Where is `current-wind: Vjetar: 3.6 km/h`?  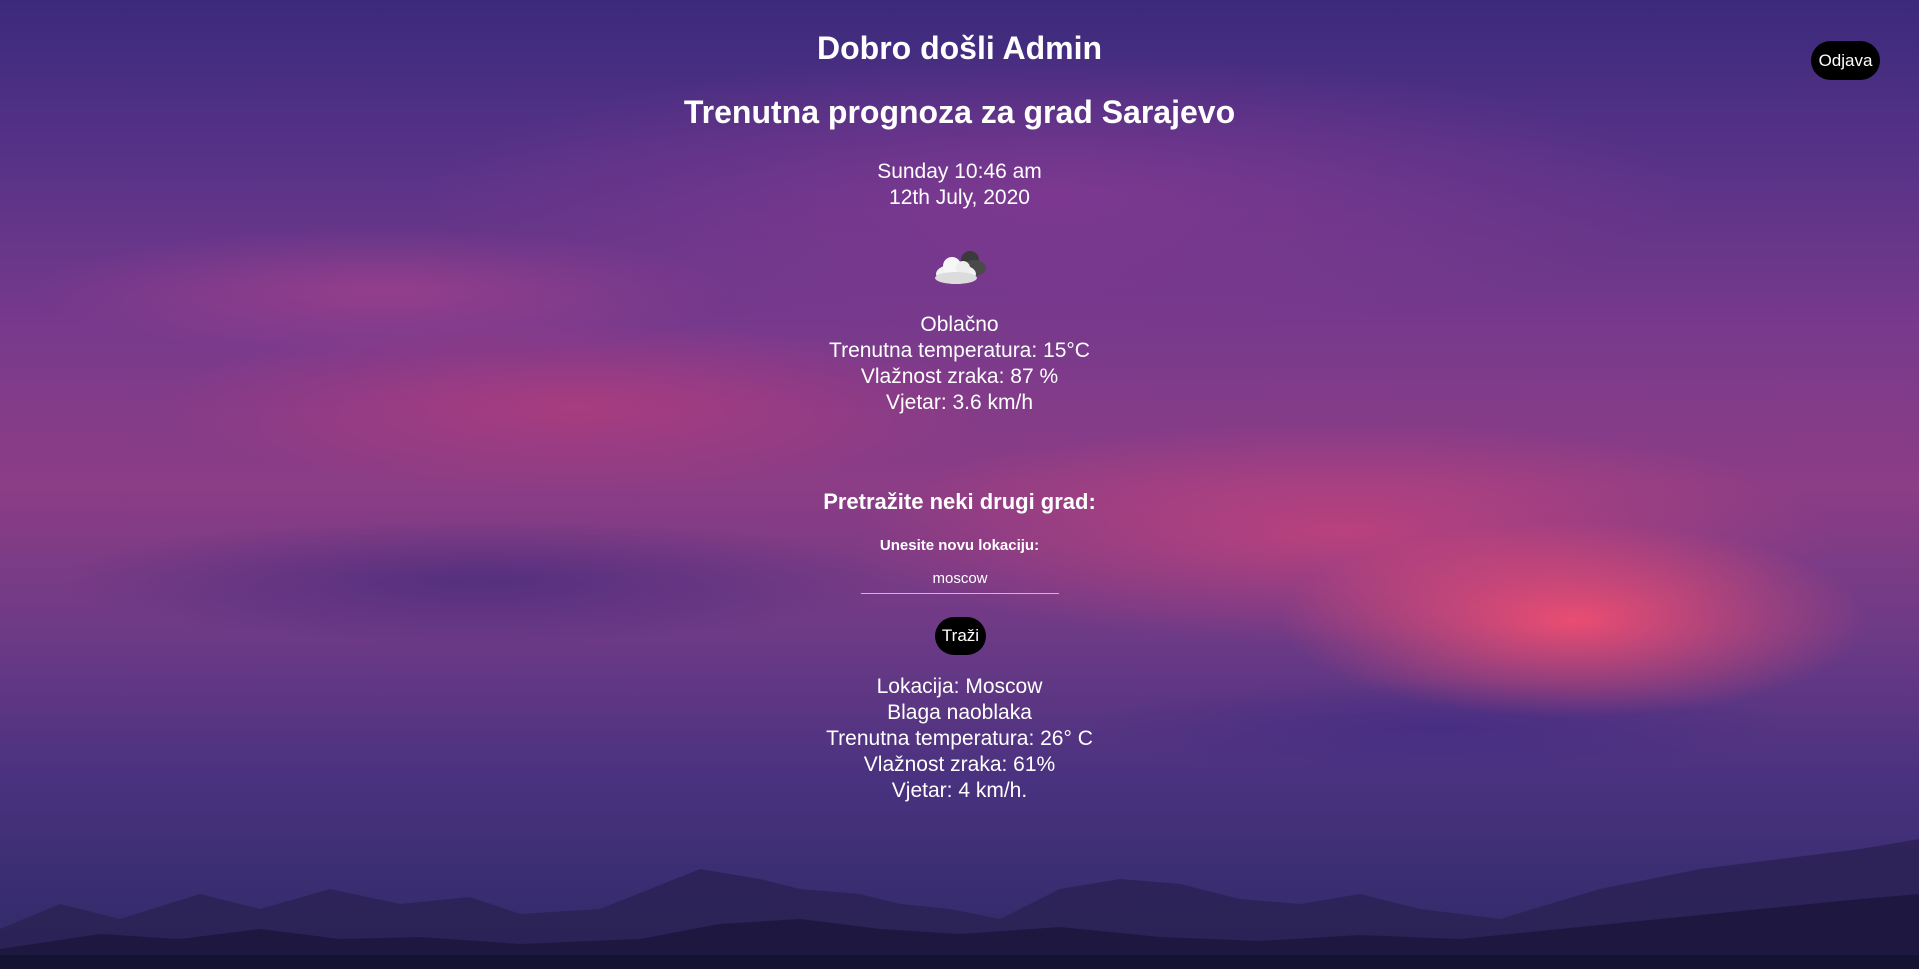
current-wind: Vjetar: 3.6 km/h is located at coordinates (959, 402).